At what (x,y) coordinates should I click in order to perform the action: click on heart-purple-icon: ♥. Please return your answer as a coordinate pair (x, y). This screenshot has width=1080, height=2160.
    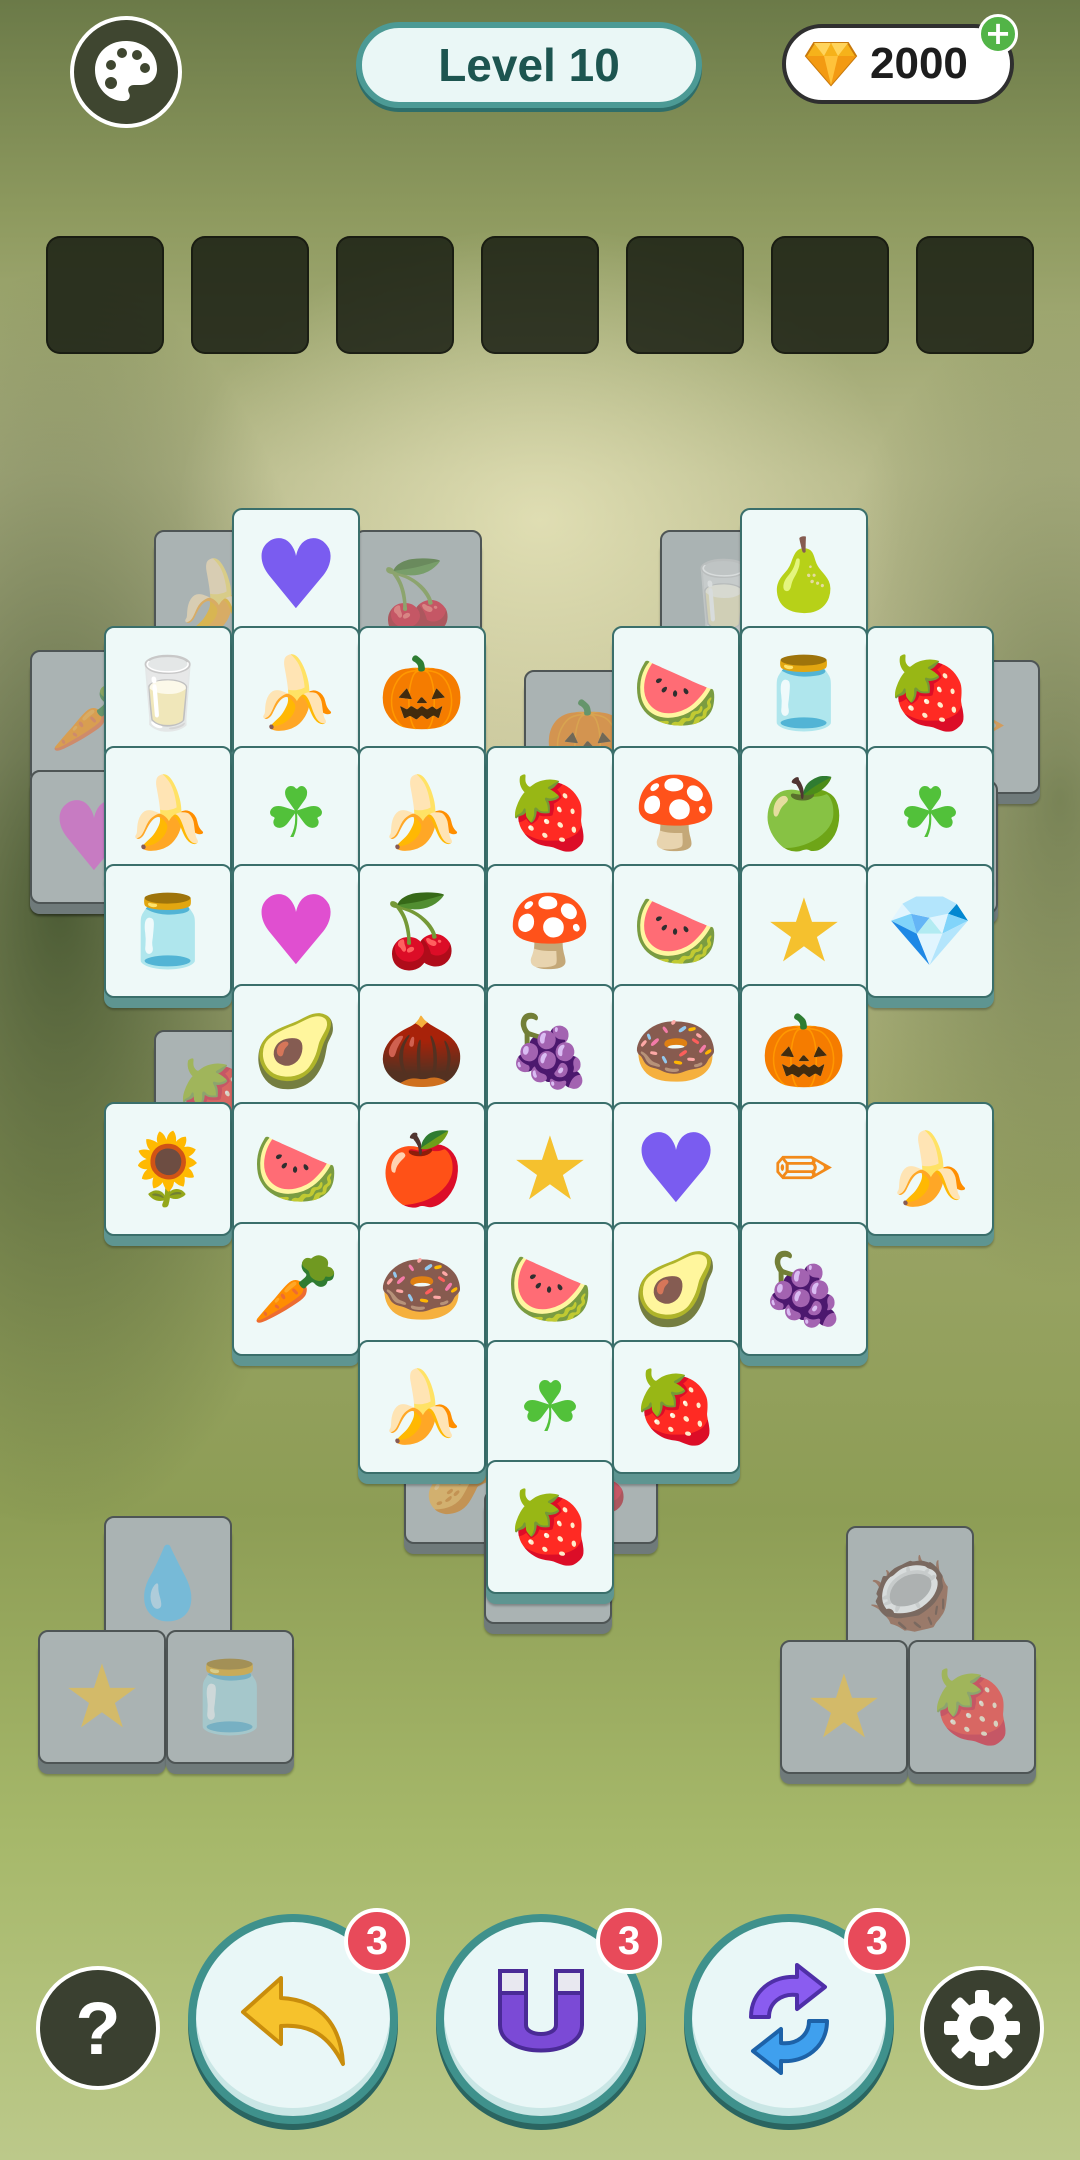
    Looking at the image, I should click on (296, 575).